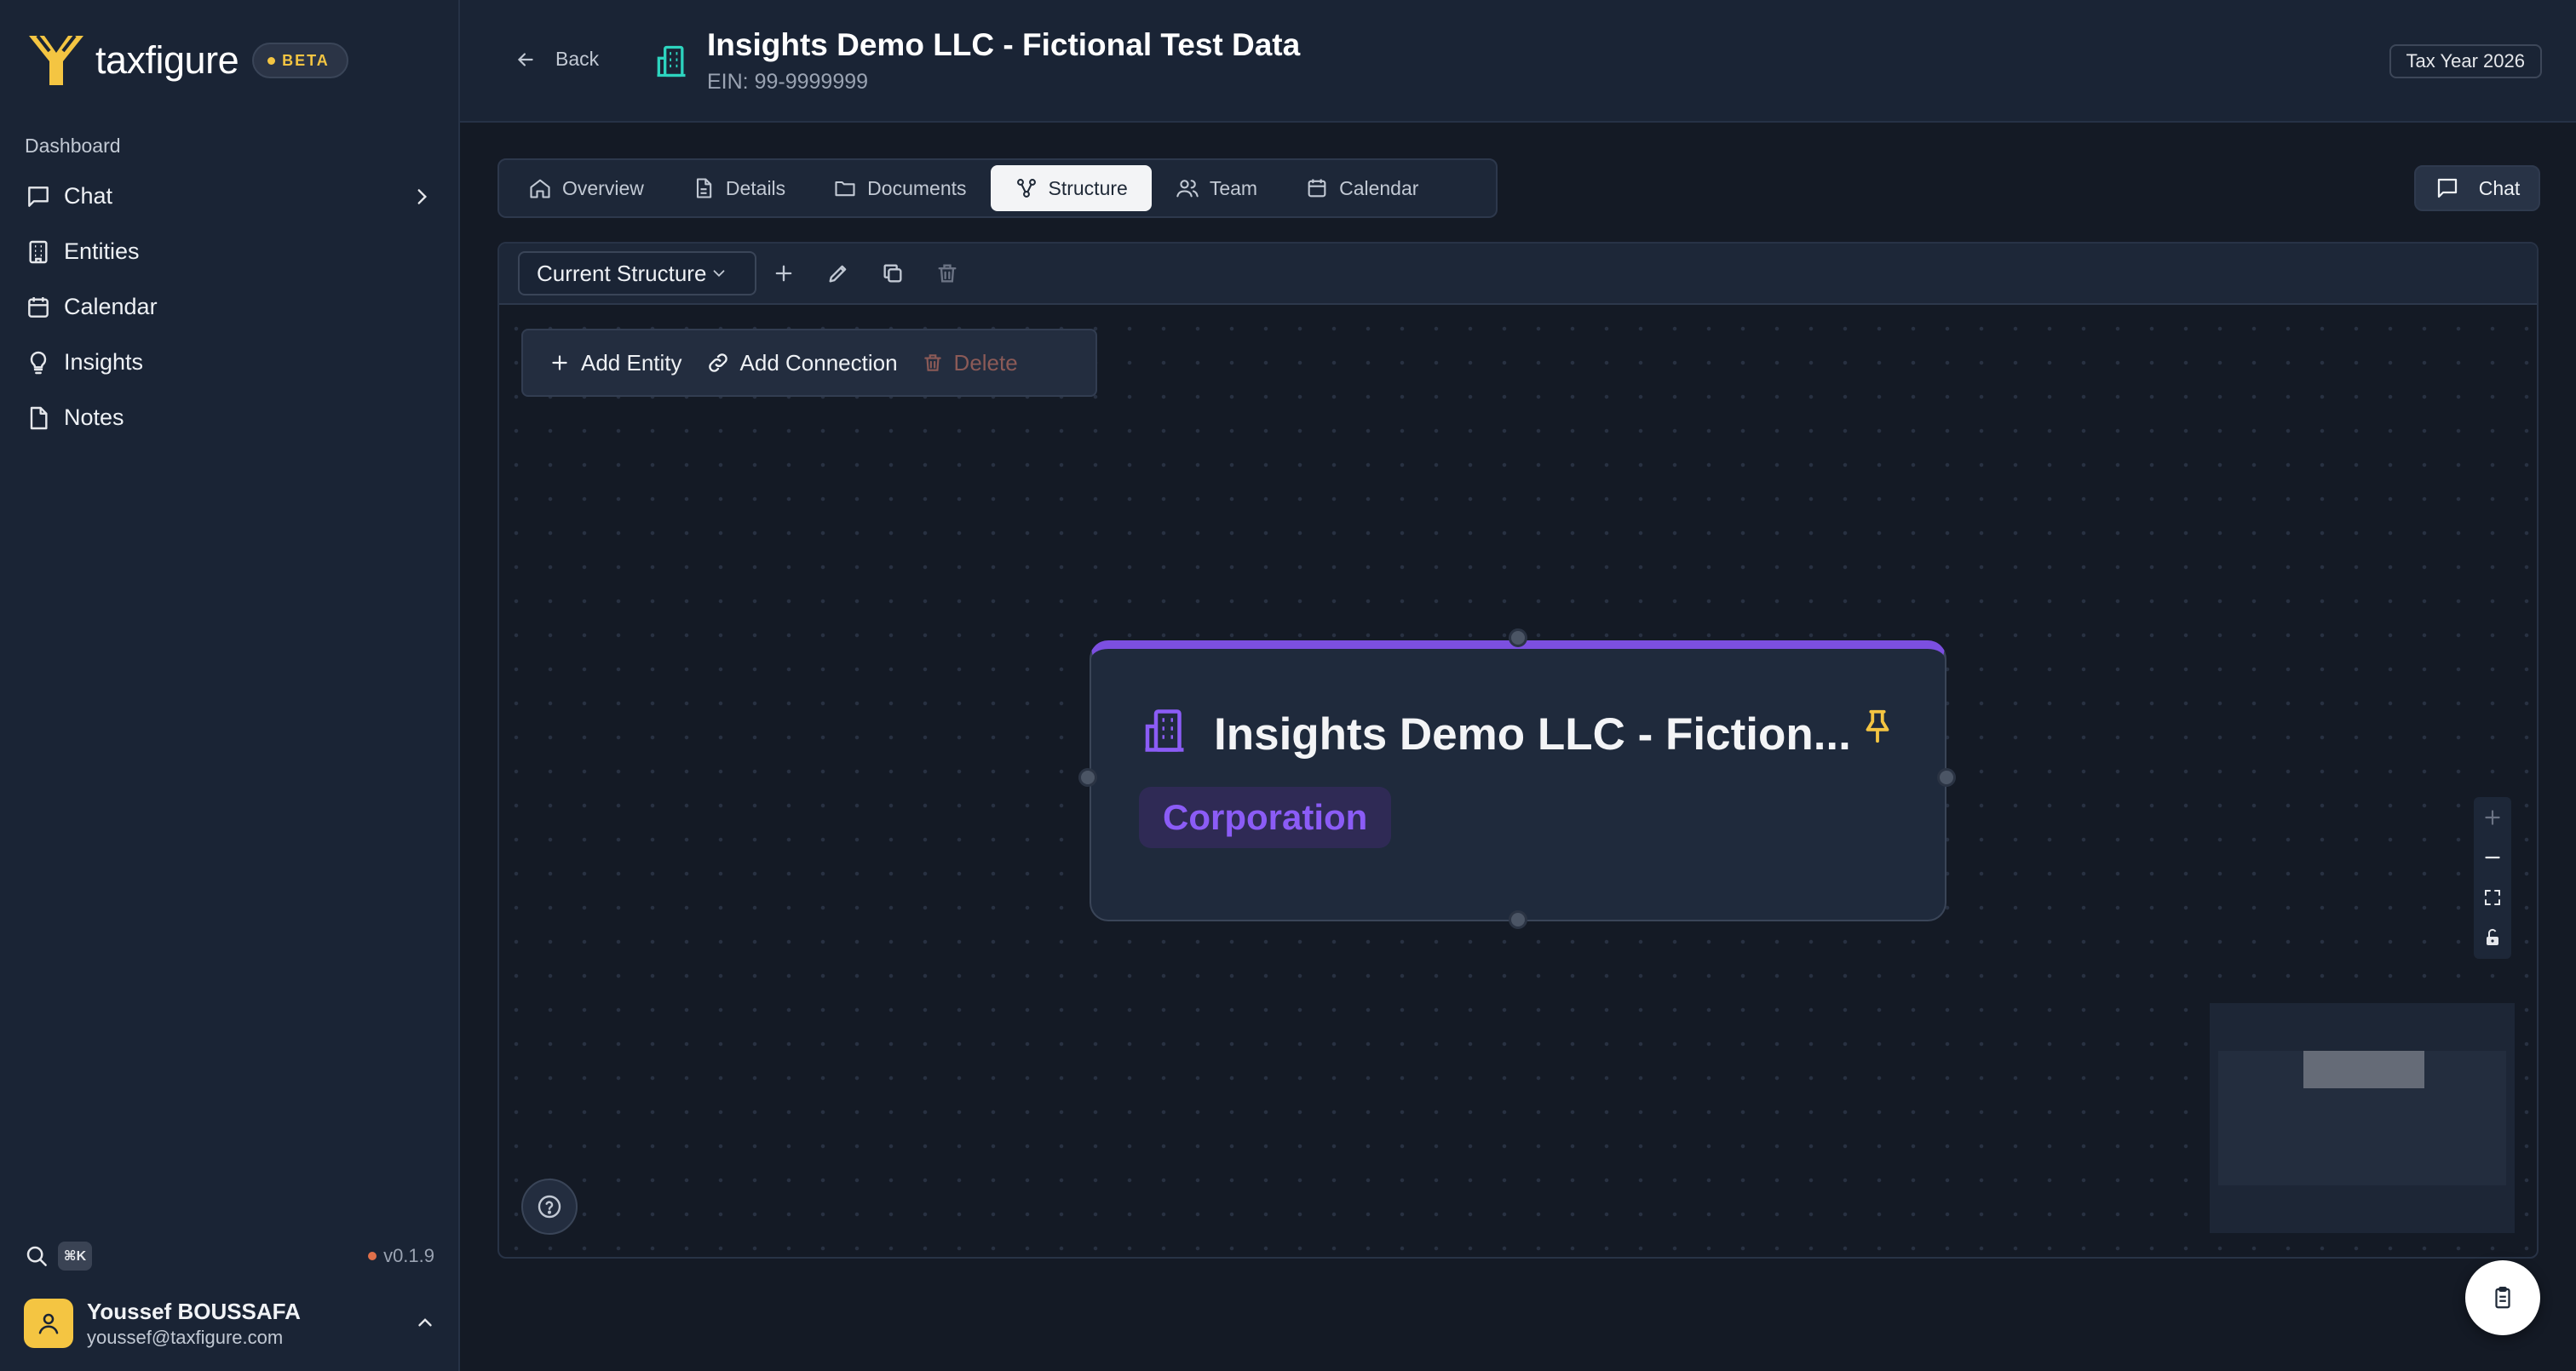  I want to click on brand-name: taxfigure, so click(167, 60).